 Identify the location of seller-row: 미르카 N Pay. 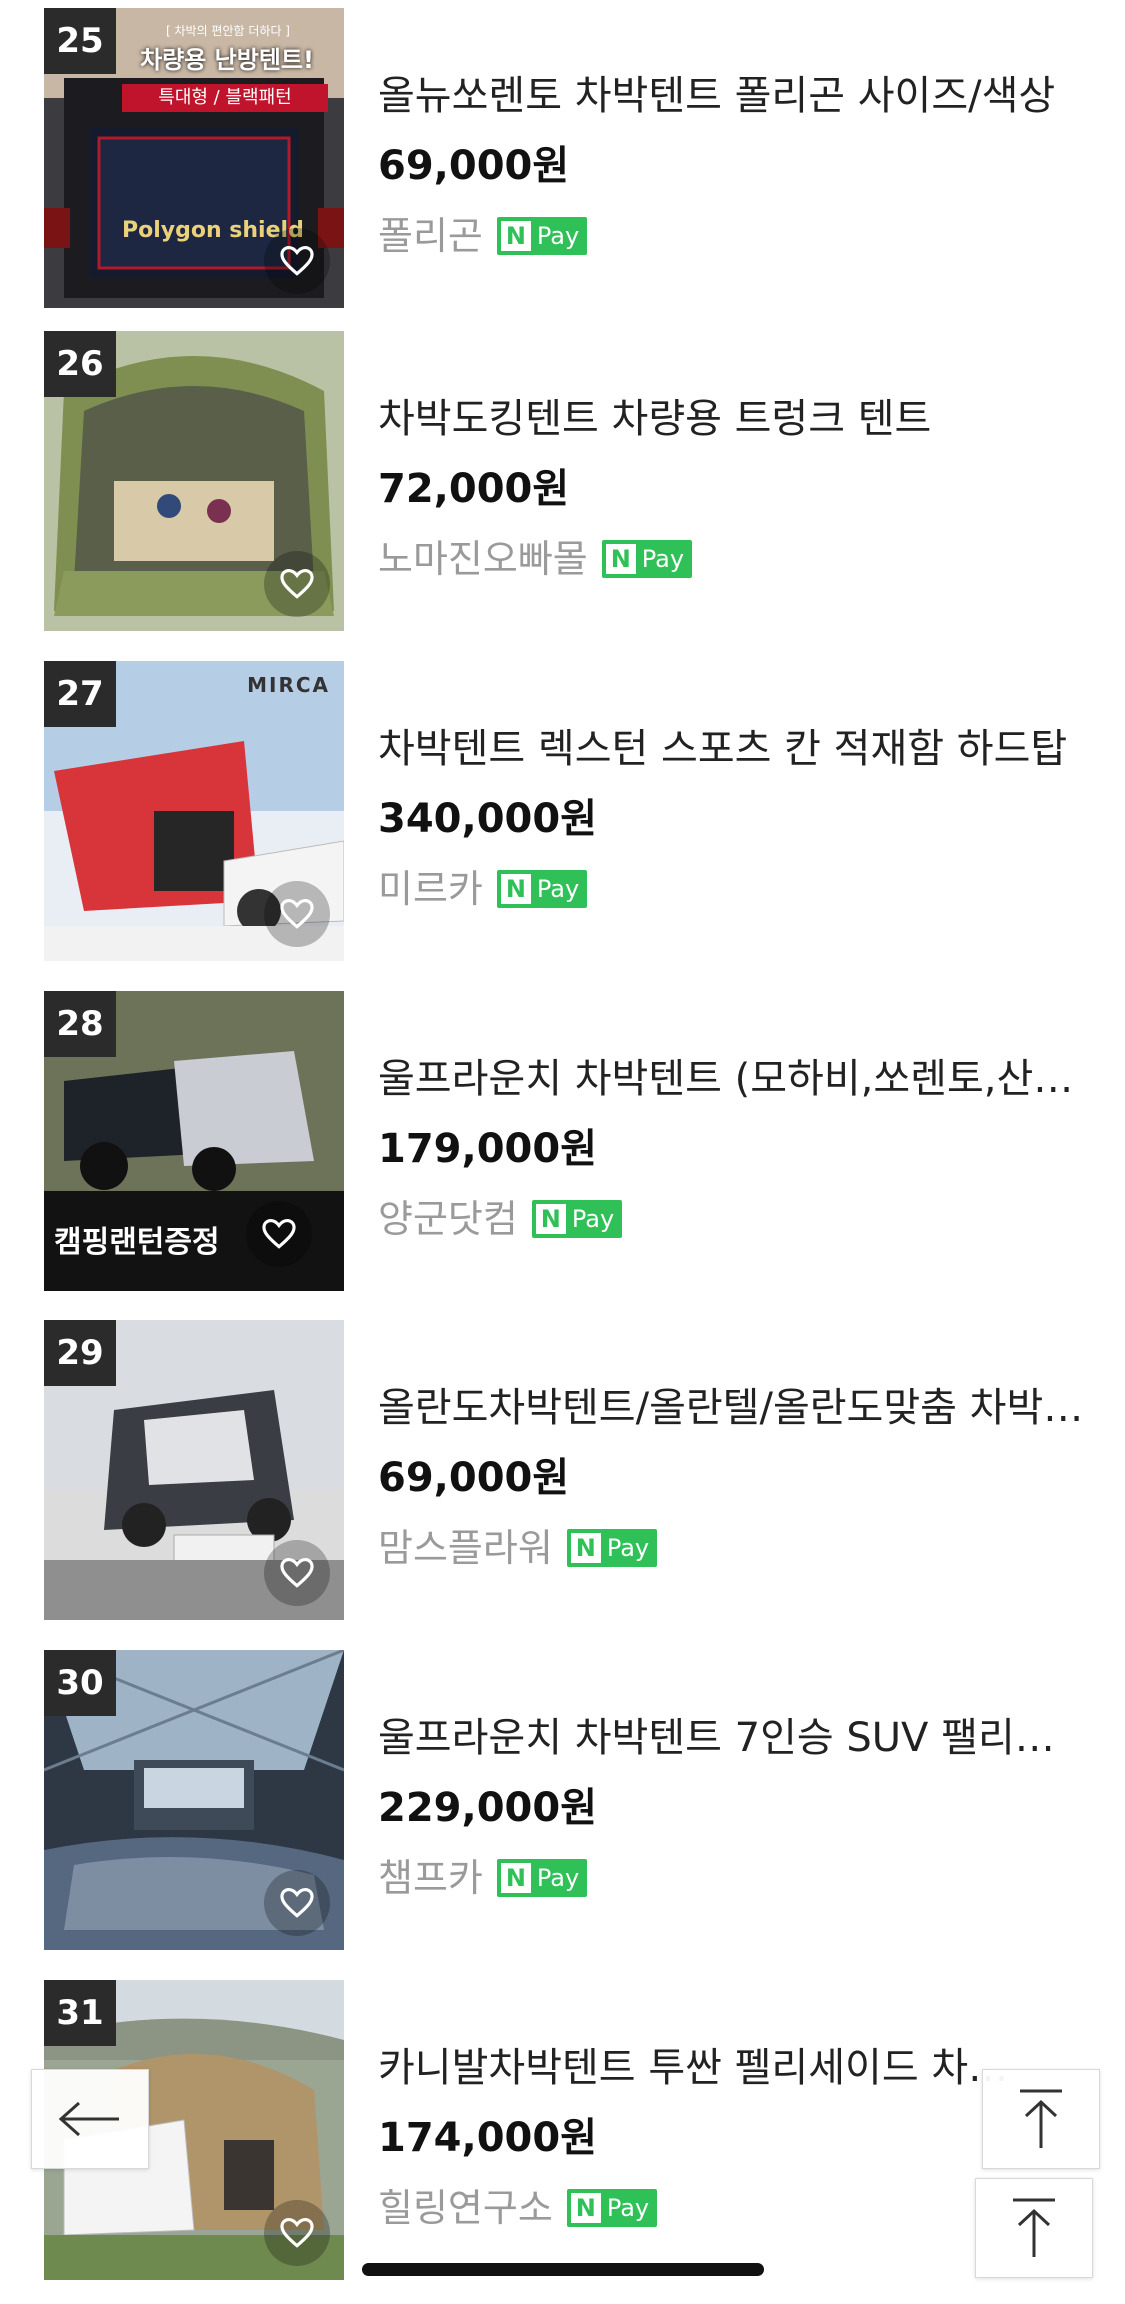
(483, 889).